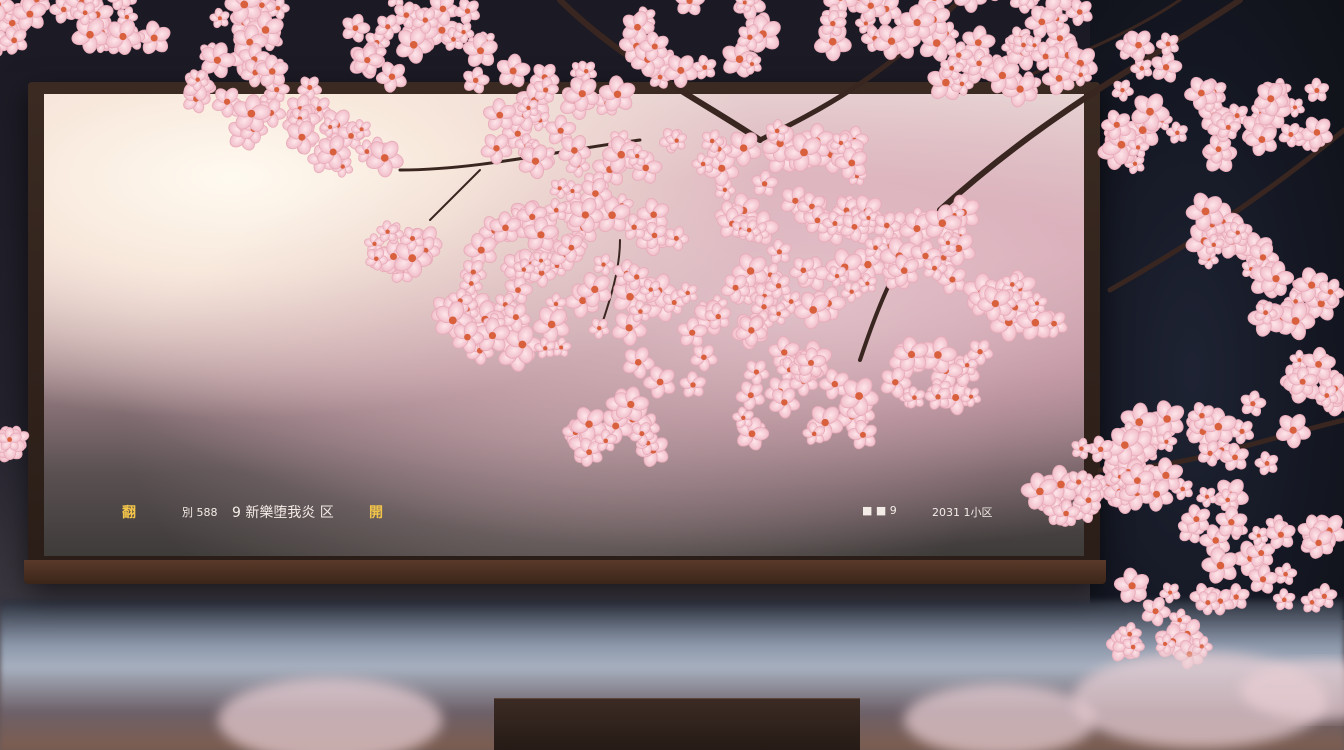 This screenshot has height=750, width=1344. Describe the element at coordinates (129, 513) in the screenshot. I see `caption-left-icon: 翻` at that location.